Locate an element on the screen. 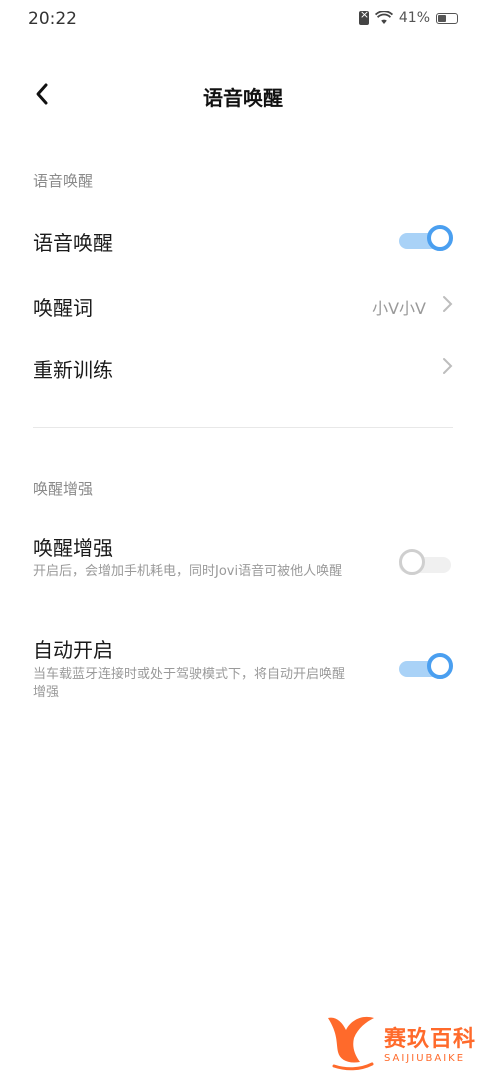  voice-wake-title: 语音唤醒 is located at coordinates (73, 243).